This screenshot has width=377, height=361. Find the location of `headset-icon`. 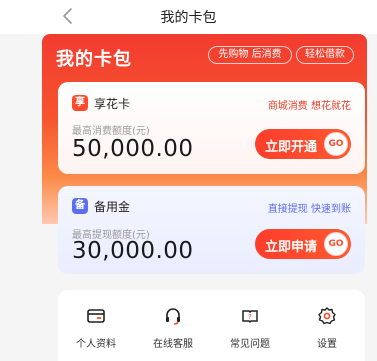

headset-icon is located at coordinates (173, 316).